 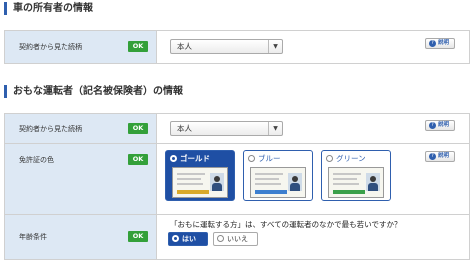 What do you see at coordinates (226, 128) in the screenshot?
I see `driver-relation-select: 本人 ▼` at bounding box center [226, 128].